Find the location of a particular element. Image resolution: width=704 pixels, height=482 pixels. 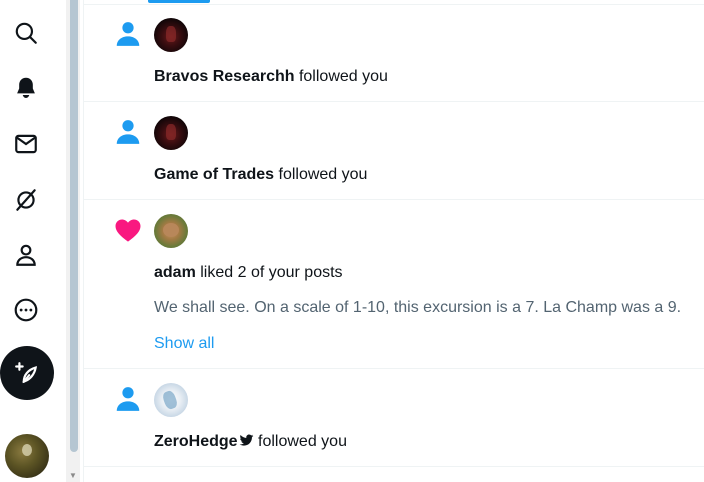

heart-icon is located at coordinates (128, 230).